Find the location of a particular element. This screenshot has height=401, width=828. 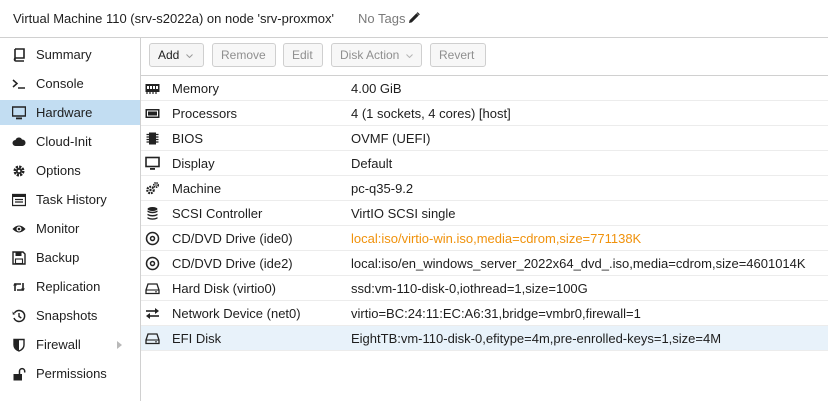

pencil-icon is located at coordinates (414, 18).